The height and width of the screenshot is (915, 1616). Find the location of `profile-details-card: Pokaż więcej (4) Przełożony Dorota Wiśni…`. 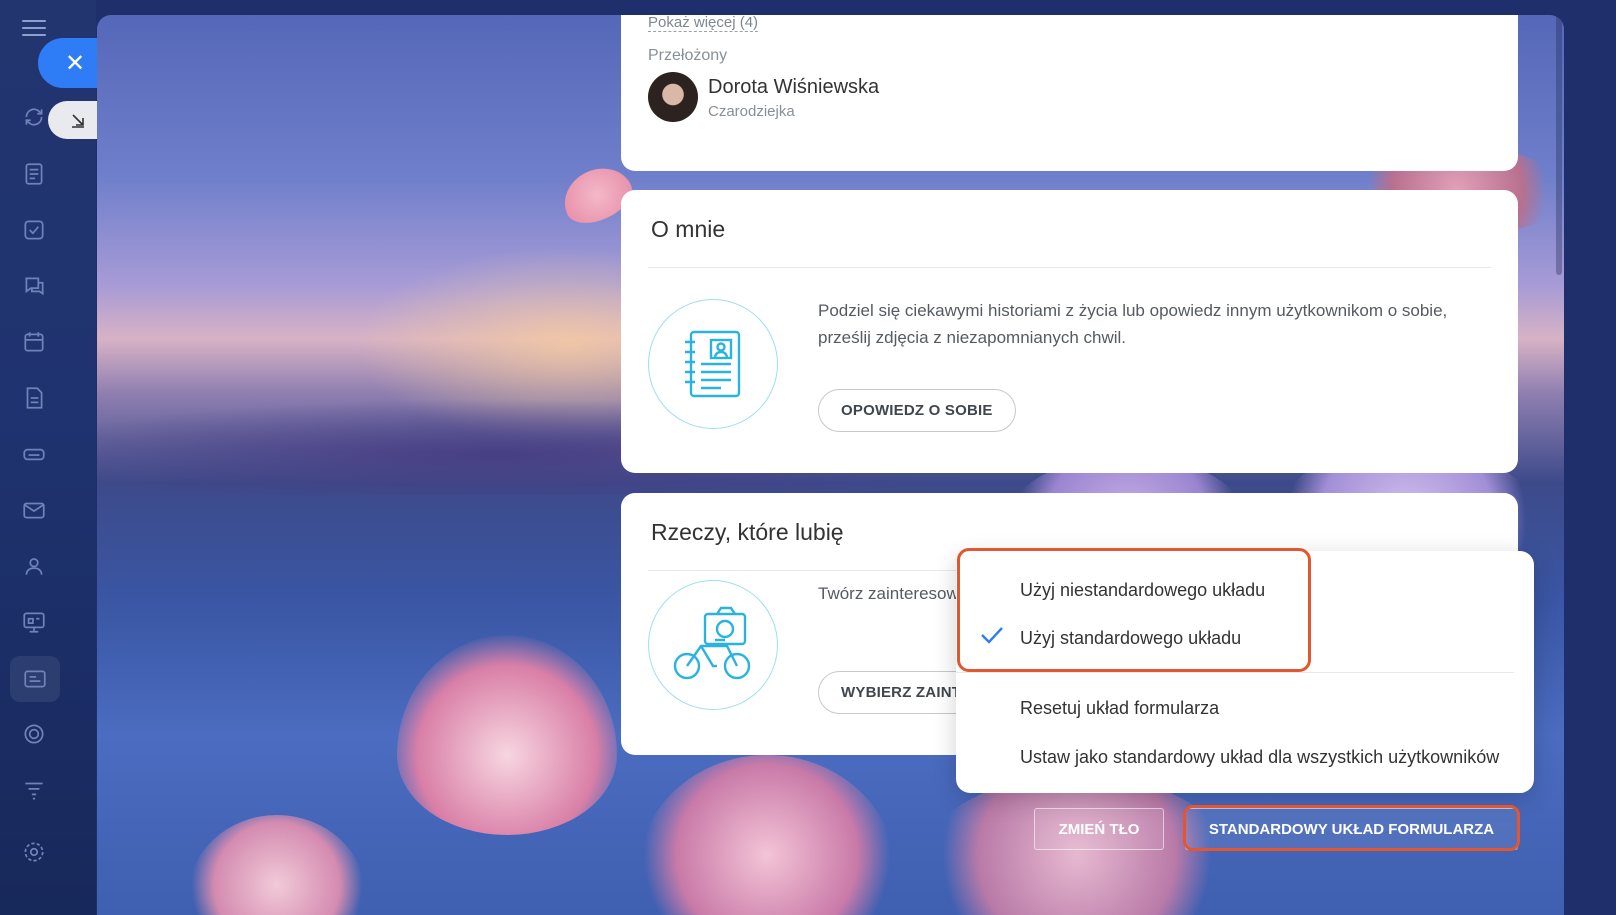

profile-details-card: Pokaż więcej (4) Przełożony Dorota Wiśni… is located at coordinates (1069, 93).